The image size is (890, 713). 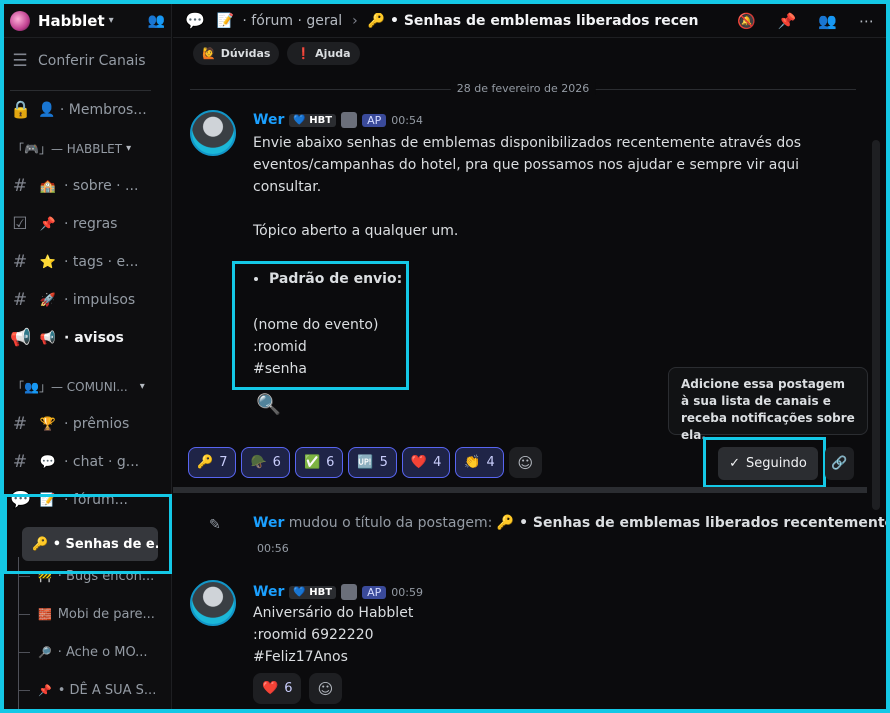 What do you see at coordinates (303, 53) in the screenshot?
I see `tag-emoji: ❗` at bounding box center [303, 53].